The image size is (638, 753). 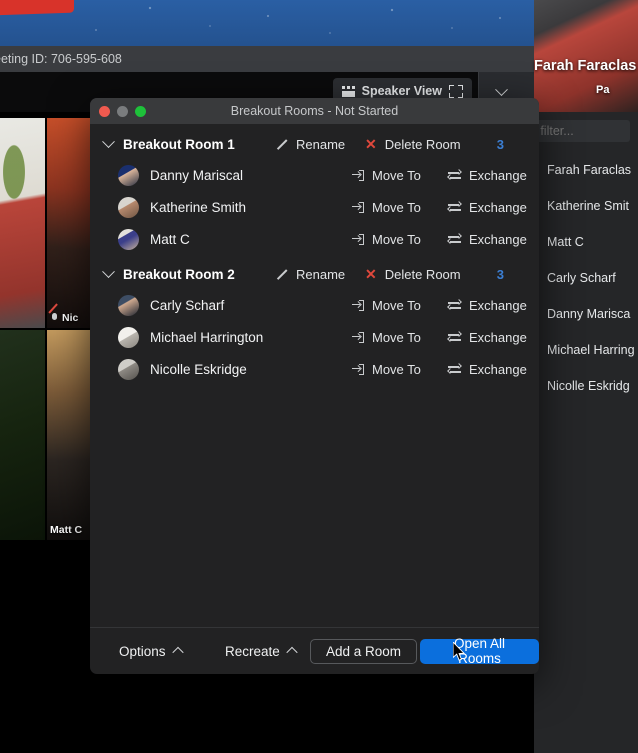 I want to click on participant-name: Nicolle Eskridge, so click(x=198, y=369).